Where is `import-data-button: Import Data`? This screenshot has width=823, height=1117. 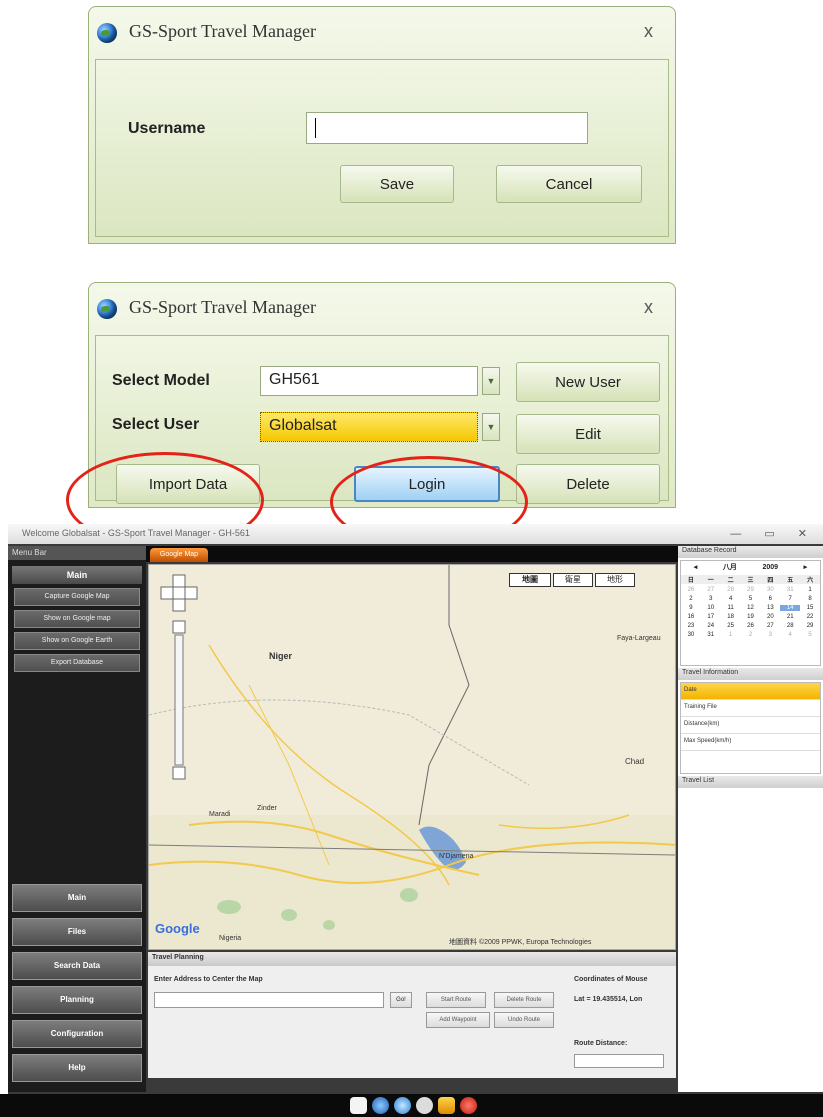 import-data-button: Import Data is located at coordinates (188, 484).